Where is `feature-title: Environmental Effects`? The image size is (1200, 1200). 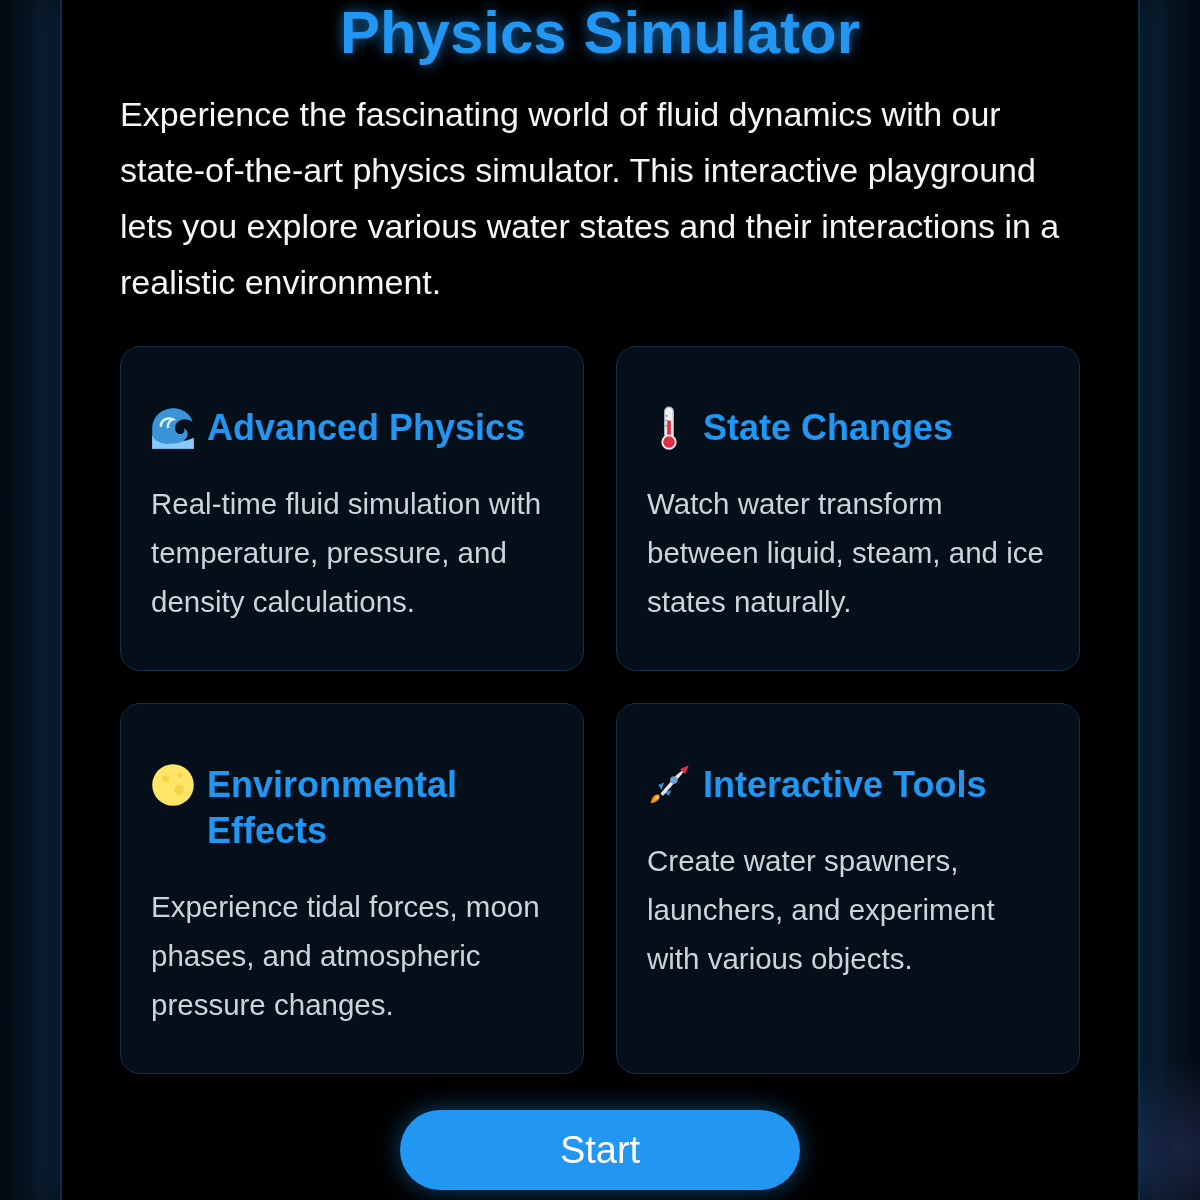 feature-title: Environmental Effects is located at coordinates (333, 808).